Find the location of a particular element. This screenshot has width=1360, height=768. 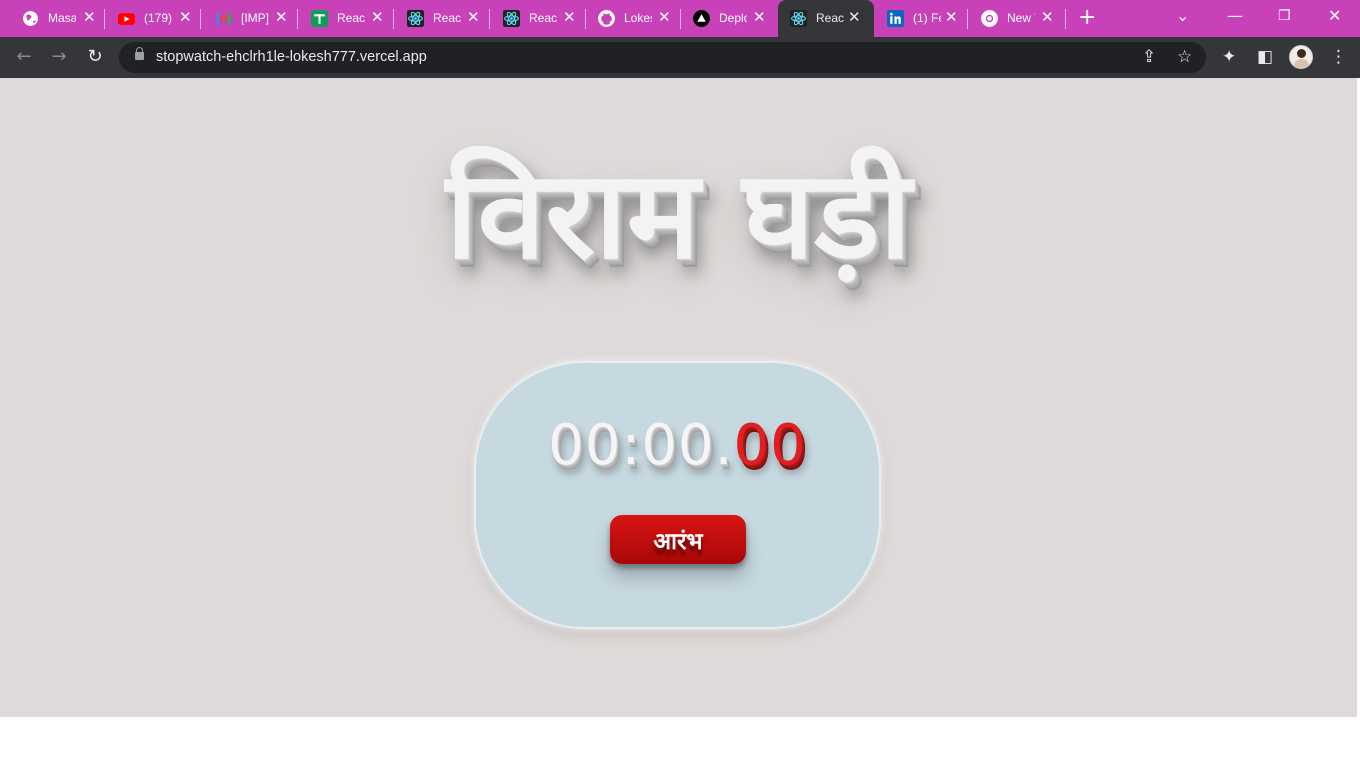

active-browser-tab: React App ✕ is located at coordinates (826, 18).